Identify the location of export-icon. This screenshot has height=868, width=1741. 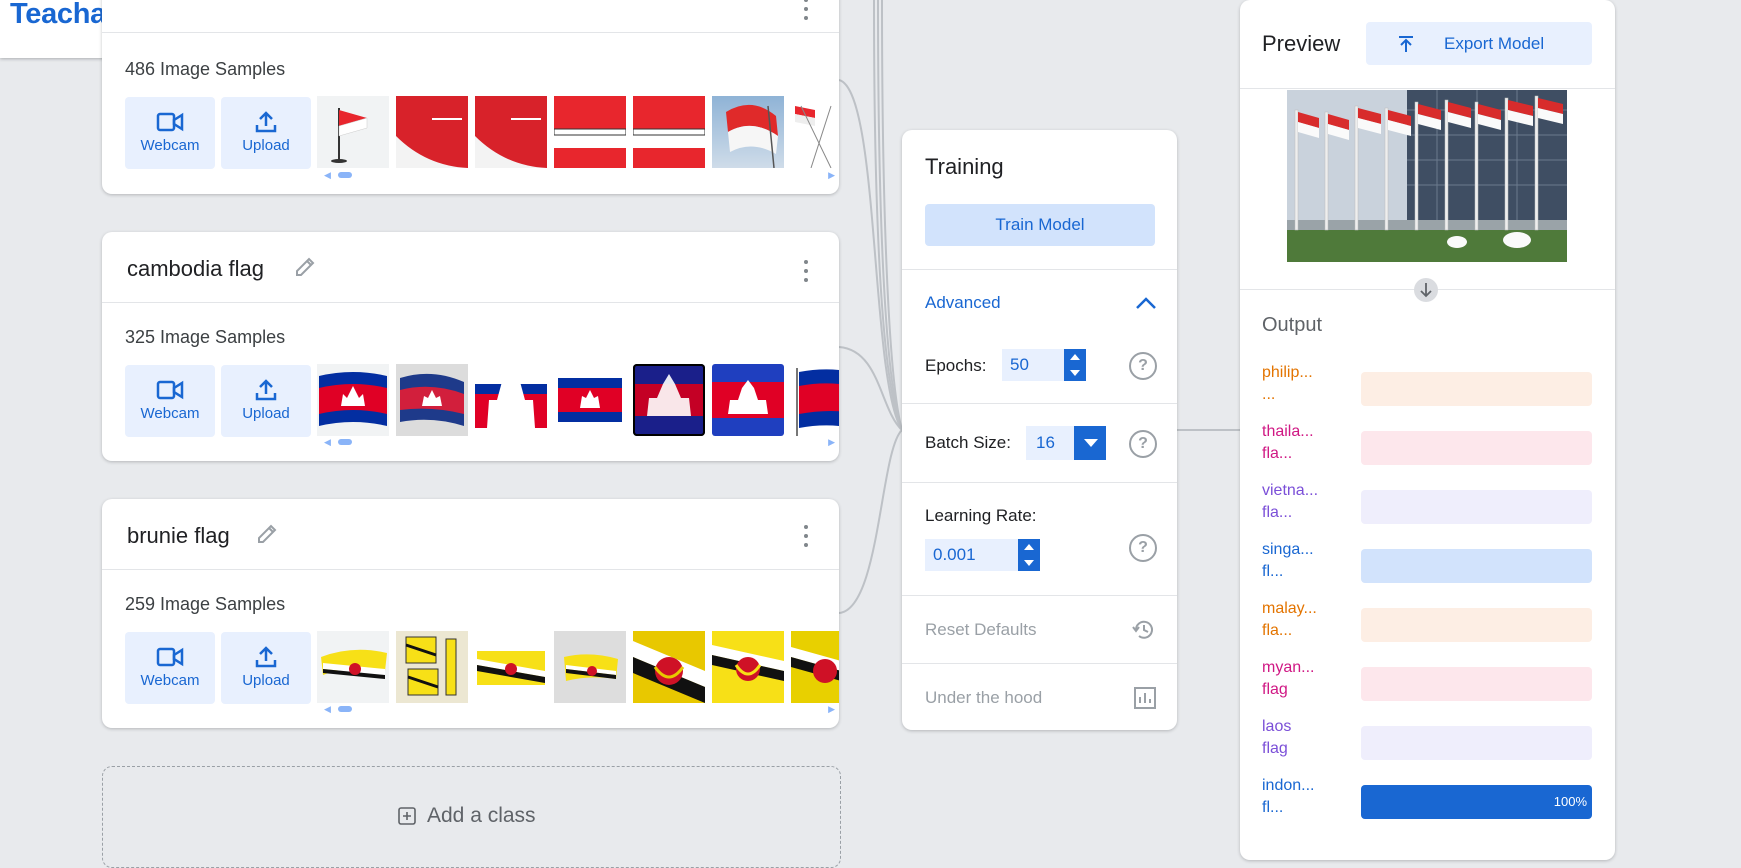
(1406, 44).